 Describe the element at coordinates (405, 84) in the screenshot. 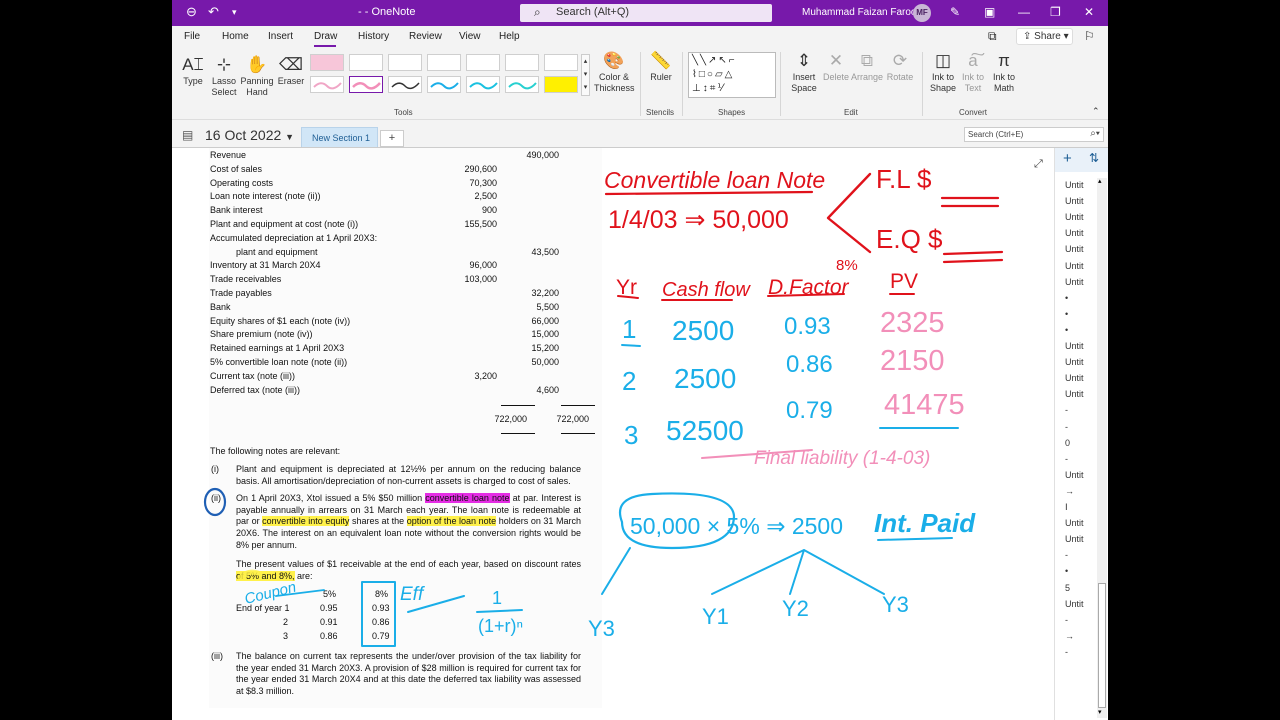

I see `pen-black` at that location.